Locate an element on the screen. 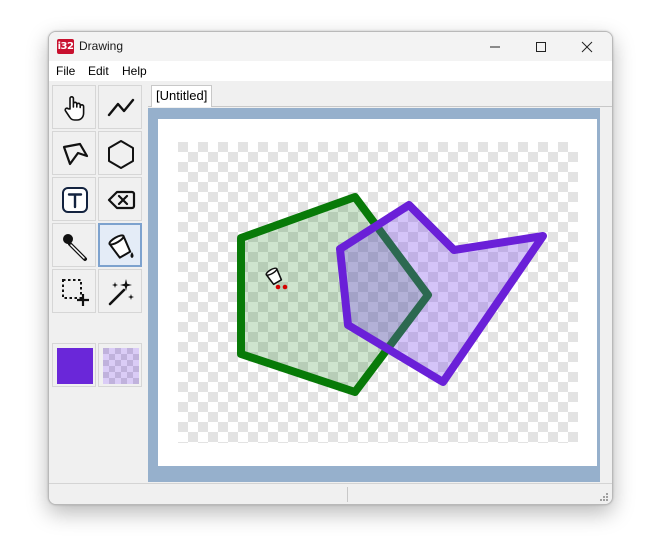 This screenshot has width=659, height=543. tool-delete is located at coordinates (120, 199).